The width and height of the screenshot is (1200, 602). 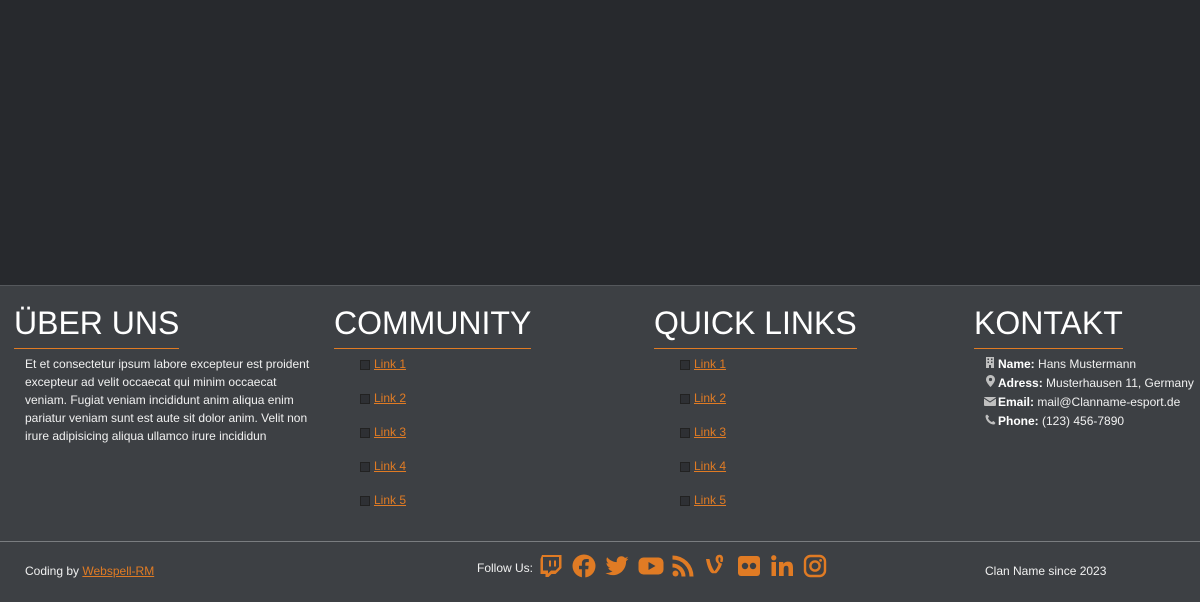 I want to click on contact-name-value: Hans Mustermann, so click(x=1087, y=364).